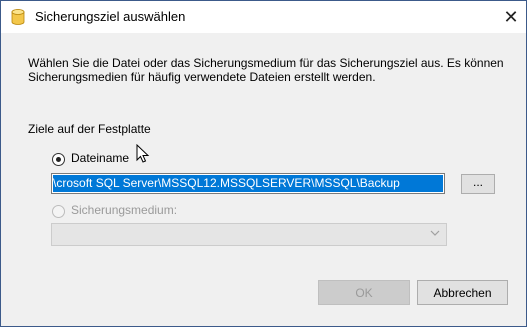  I want to click on filename-radio, so click(58, 159).